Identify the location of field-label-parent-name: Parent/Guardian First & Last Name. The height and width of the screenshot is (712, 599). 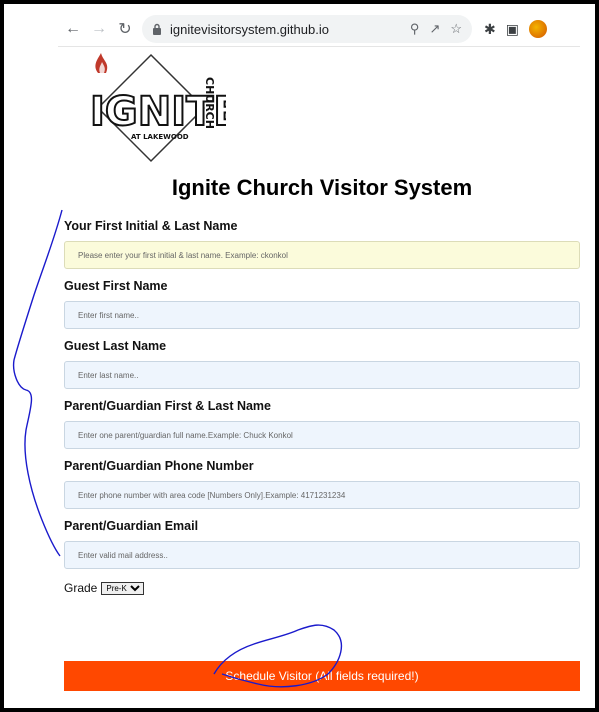
(168, 406).